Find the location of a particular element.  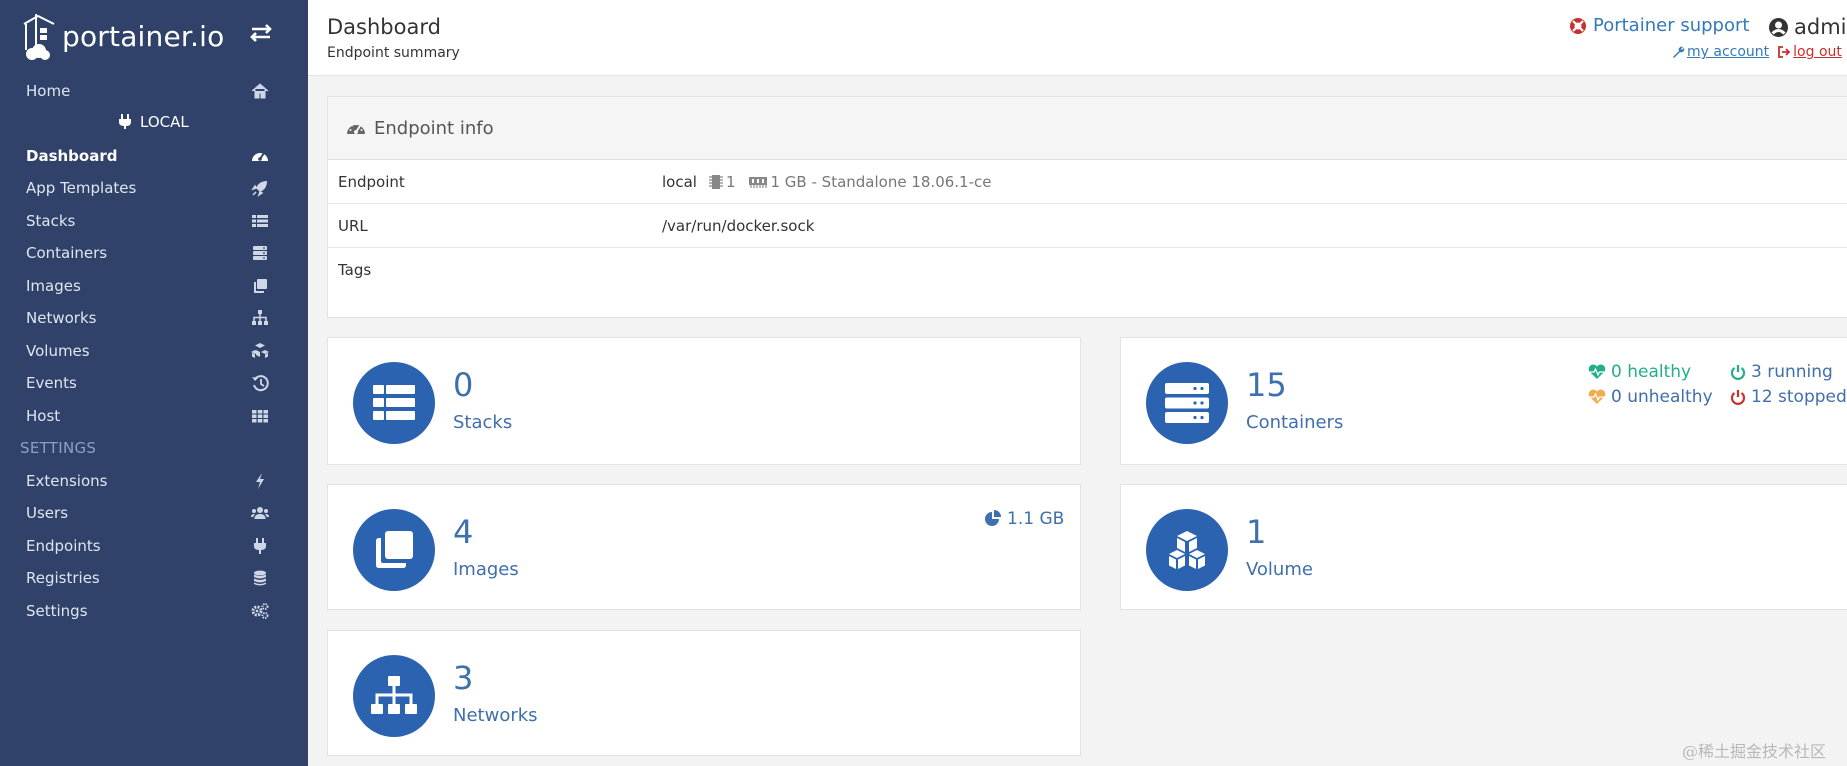

sidebar-item-label: Stacks is located at coordinates (51, 221).